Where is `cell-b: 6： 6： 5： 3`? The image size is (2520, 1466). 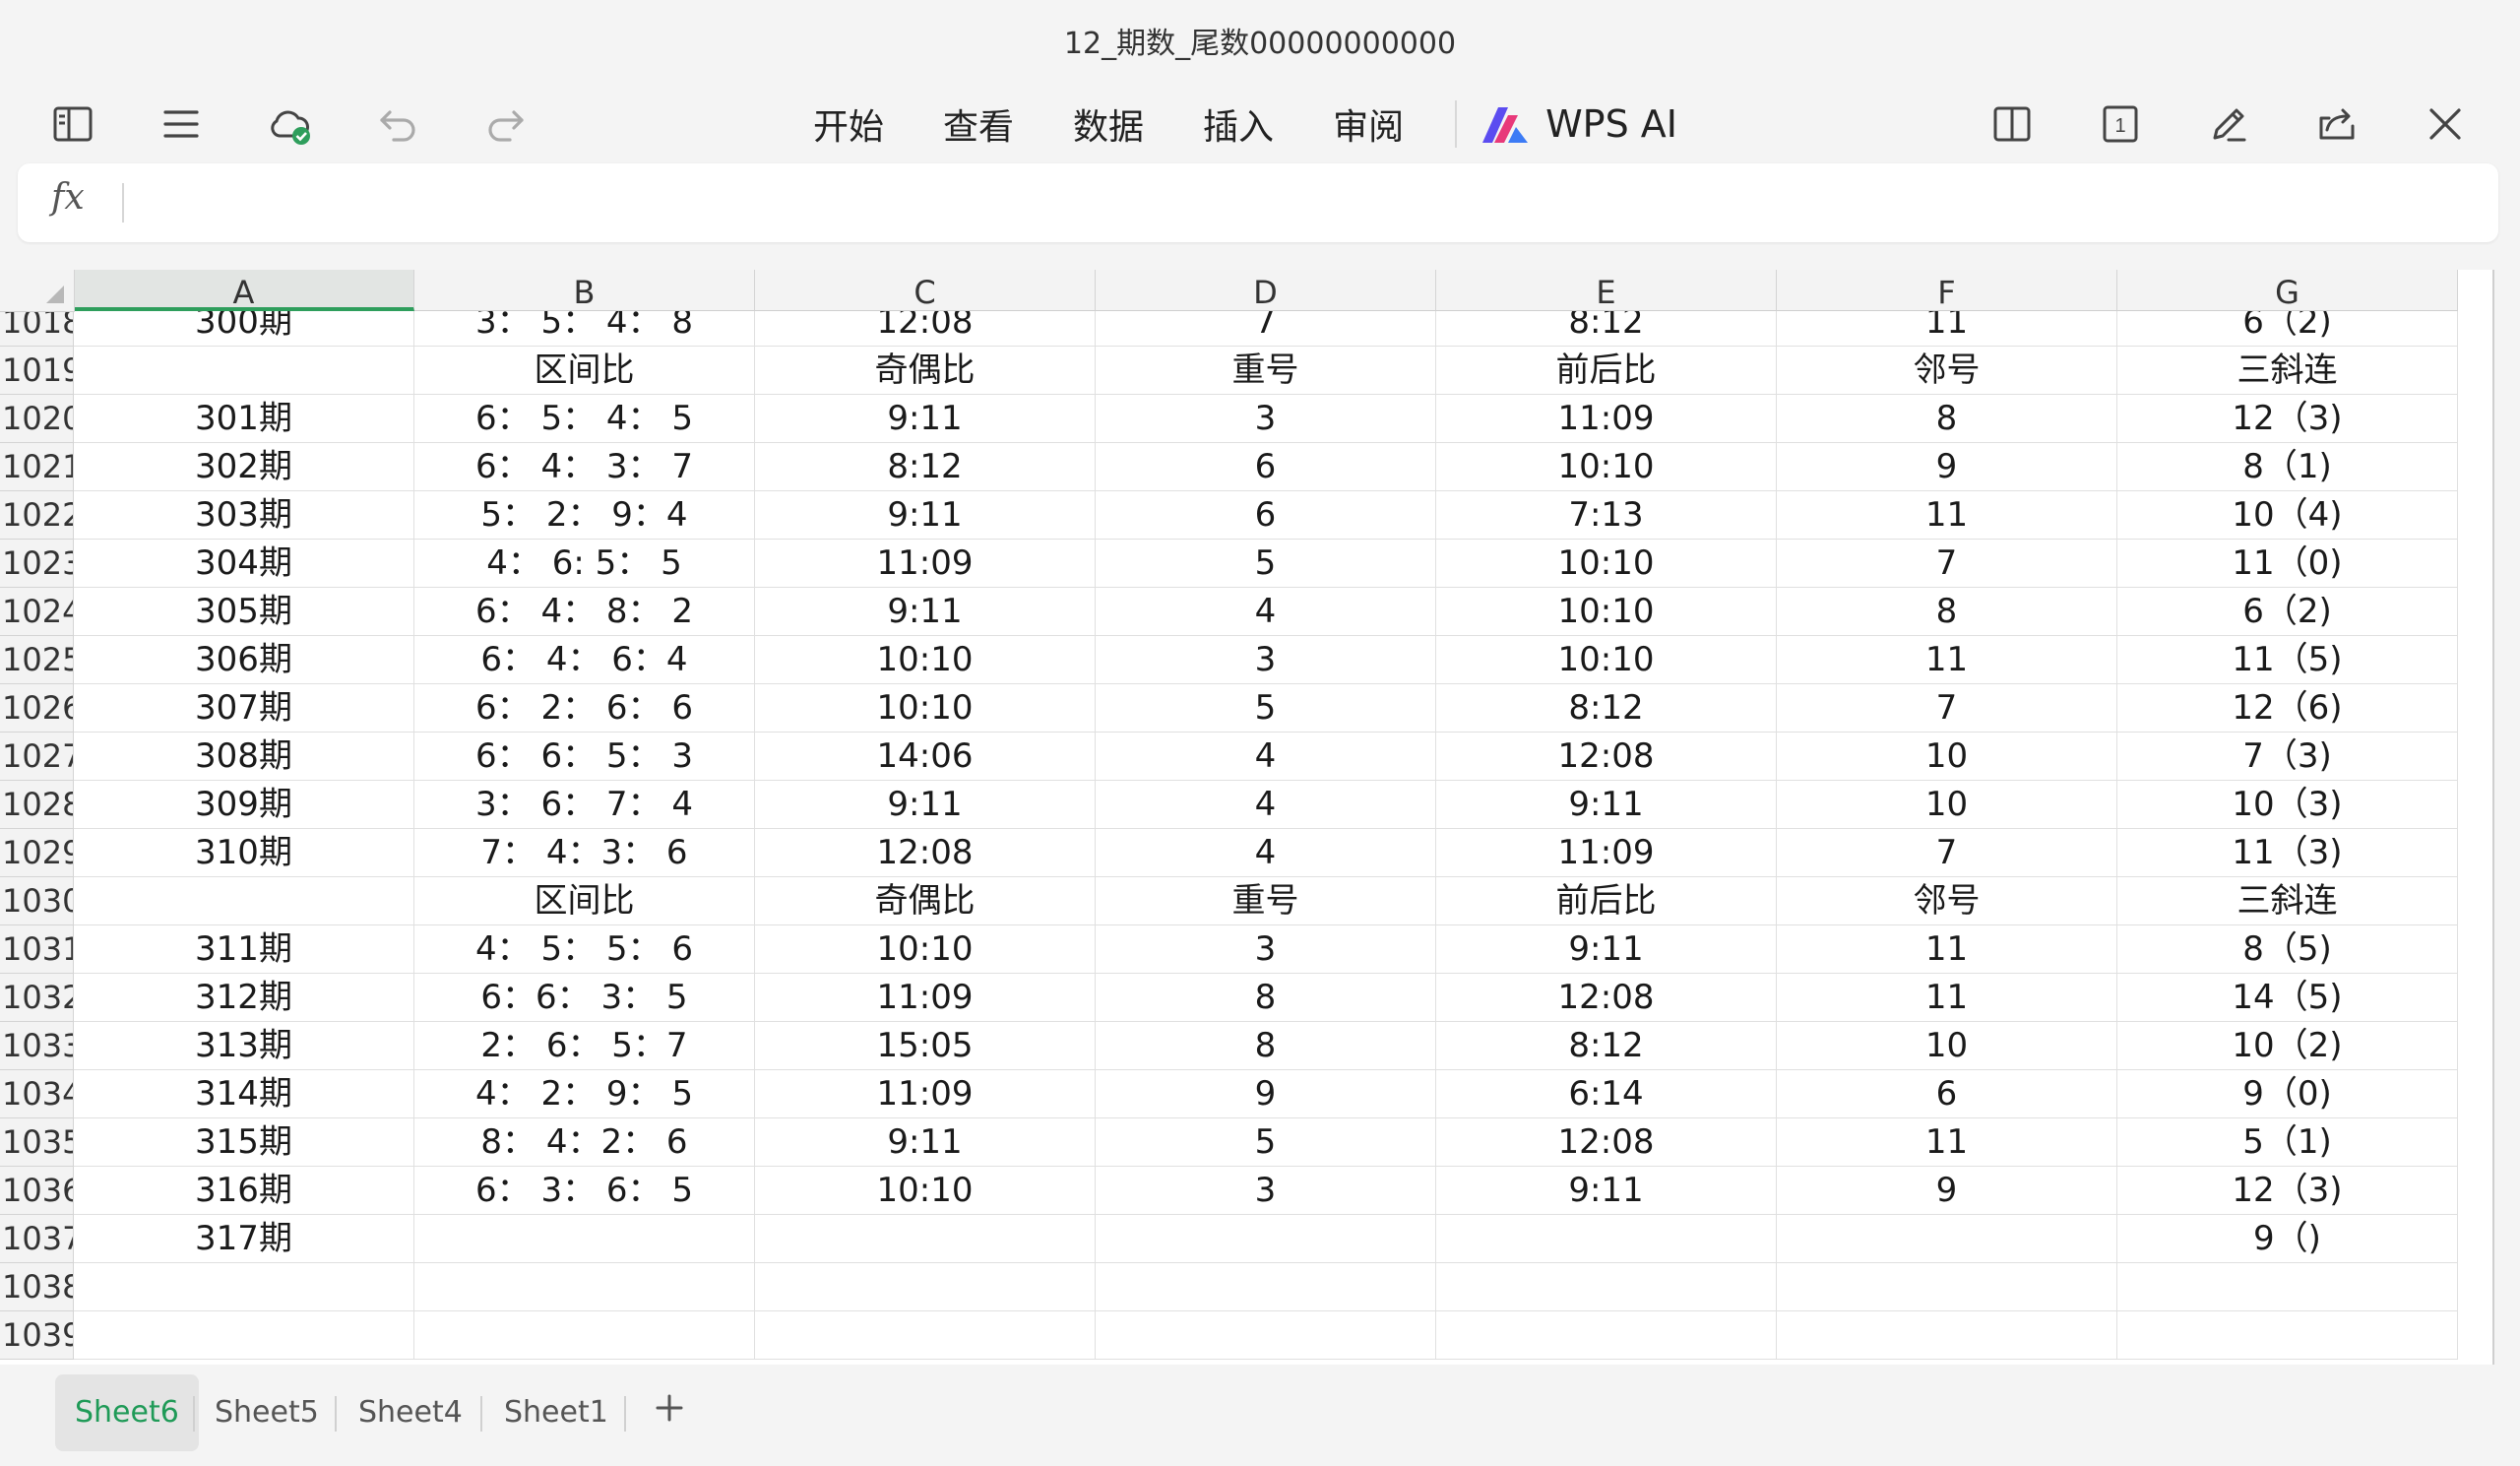 cell-b: 6： 6： 5： 3 is located at coordinates (584, 757).